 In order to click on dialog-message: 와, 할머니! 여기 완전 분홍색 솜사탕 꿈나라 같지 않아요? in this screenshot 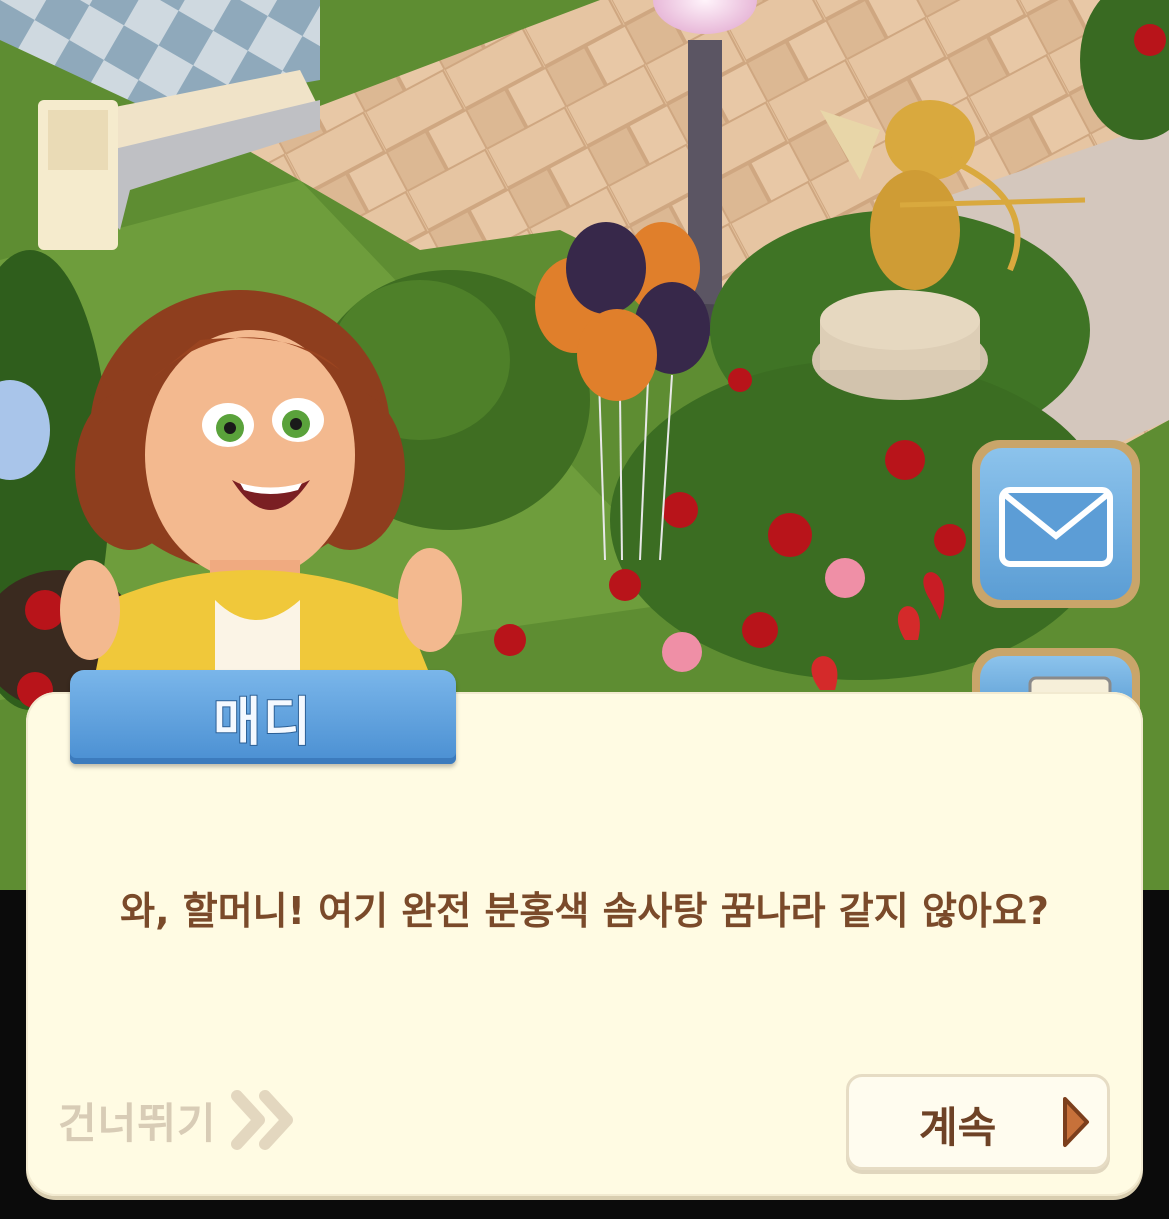, I will do `click(584, 911)`.